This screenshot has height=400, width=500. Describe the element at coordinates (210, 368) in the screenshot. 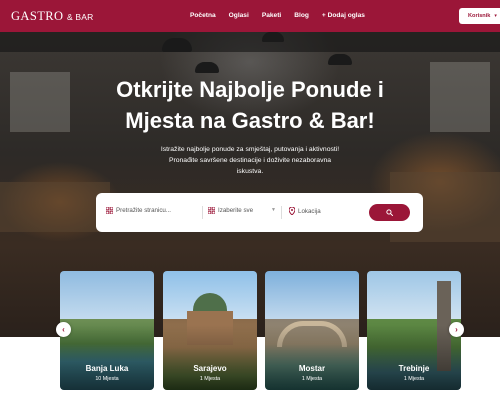

I see `destination-city: Sarajevo` at that location.